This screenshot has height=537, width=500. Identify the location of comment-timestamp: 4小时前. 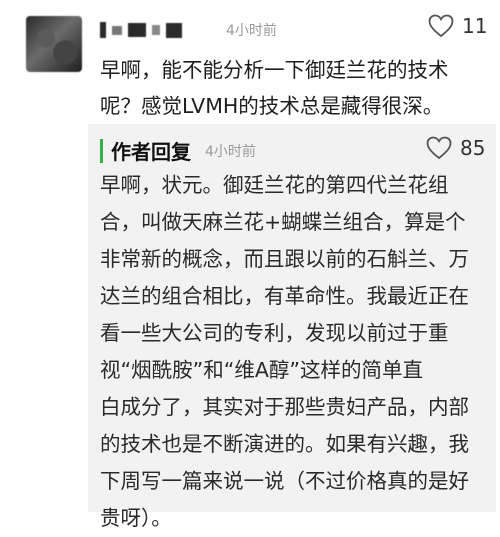
(251, 31).